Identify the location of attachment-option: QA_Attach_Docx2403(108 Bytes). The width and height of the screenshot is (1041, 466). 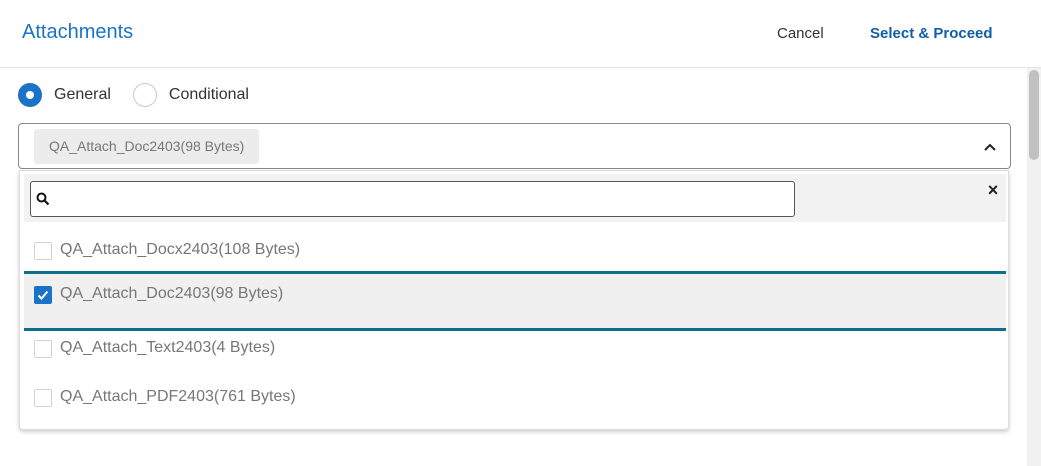
(515, 251).